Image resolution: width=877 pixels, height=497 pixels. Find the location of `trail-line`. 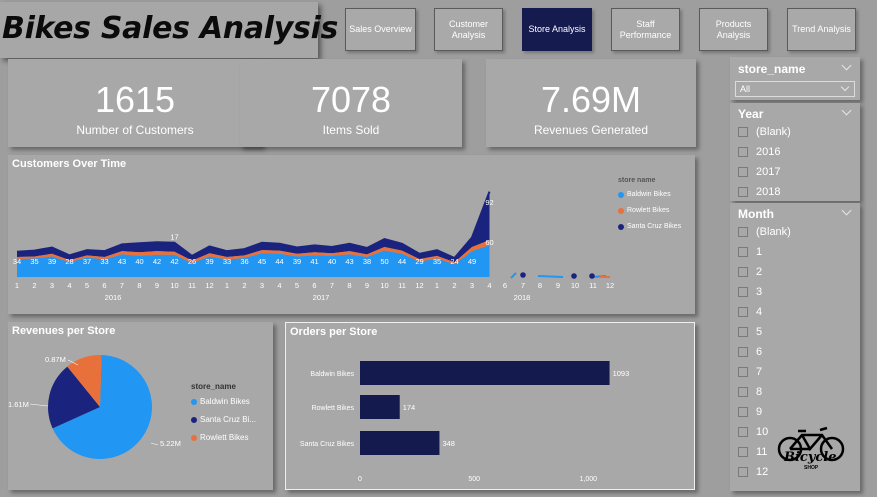

trail-line is located at coordinates (550, 276).